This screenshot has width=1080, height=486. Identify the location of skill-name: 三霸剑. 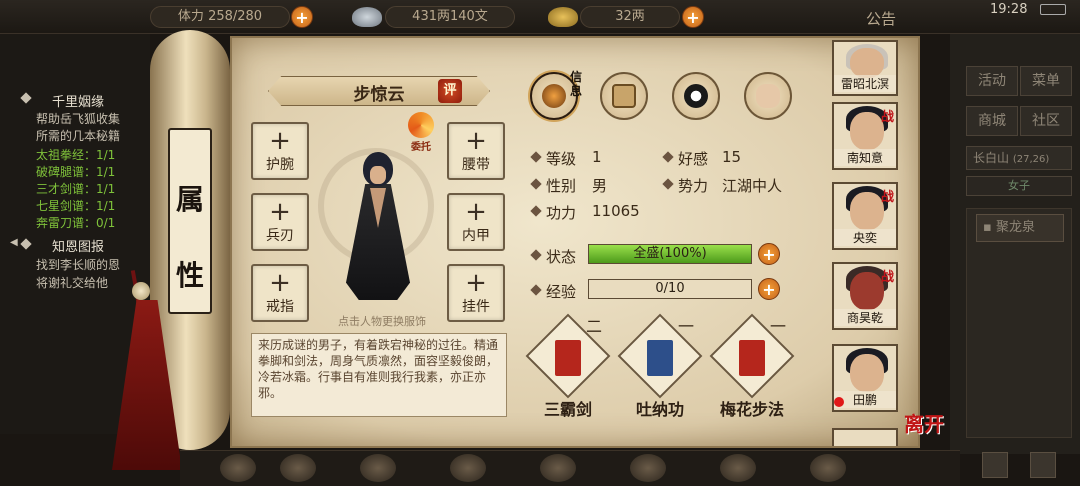
(567, 409).